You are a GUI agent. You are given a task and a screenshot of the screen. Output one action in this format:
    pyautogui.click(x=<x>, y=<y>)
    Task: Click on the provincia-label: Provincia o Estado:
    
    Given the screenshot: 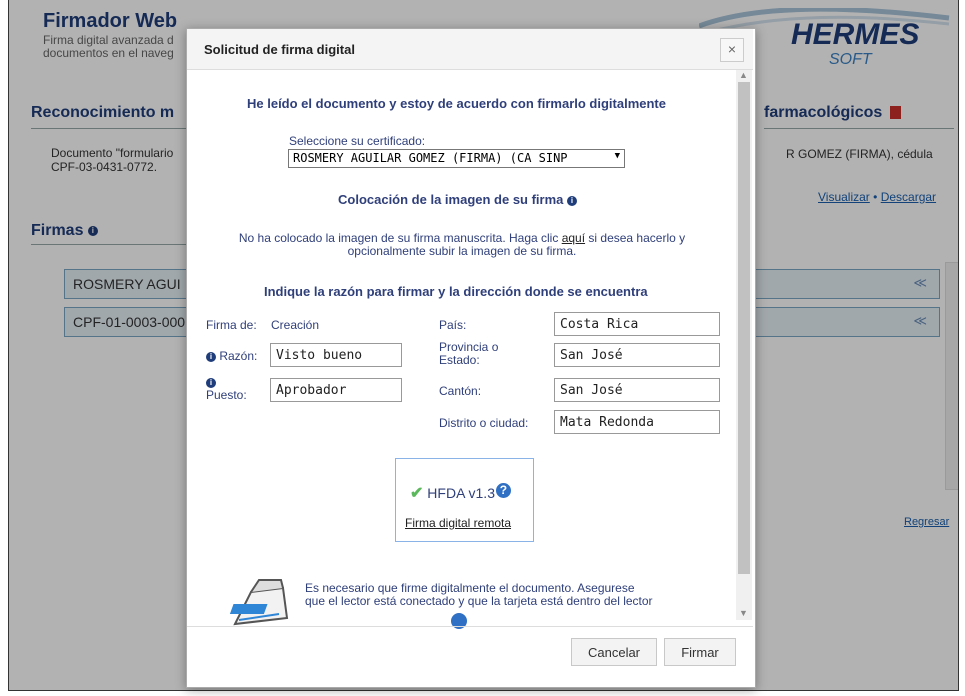 What is the action you would take?
    pyautogui.click(x=468, y=354)
    